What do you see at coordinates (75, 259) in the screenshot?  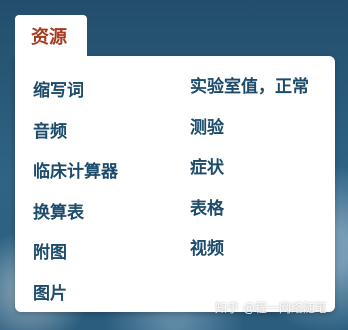 I see `menu-item-figures: 附图` at bounding box center [75, 259].